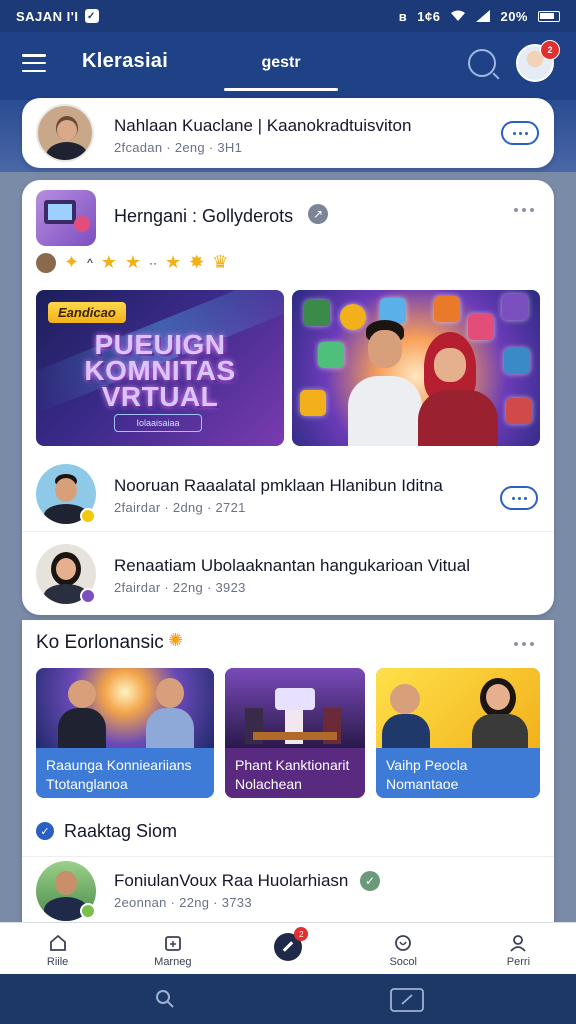 Image resolution: width=576 pixels, height=1024 pixels. What do you see at coordinates (292, 765) in the screenshot?
I see `tile-caption-line: Phant Kanktionarit` at bounding box center [292, 765].